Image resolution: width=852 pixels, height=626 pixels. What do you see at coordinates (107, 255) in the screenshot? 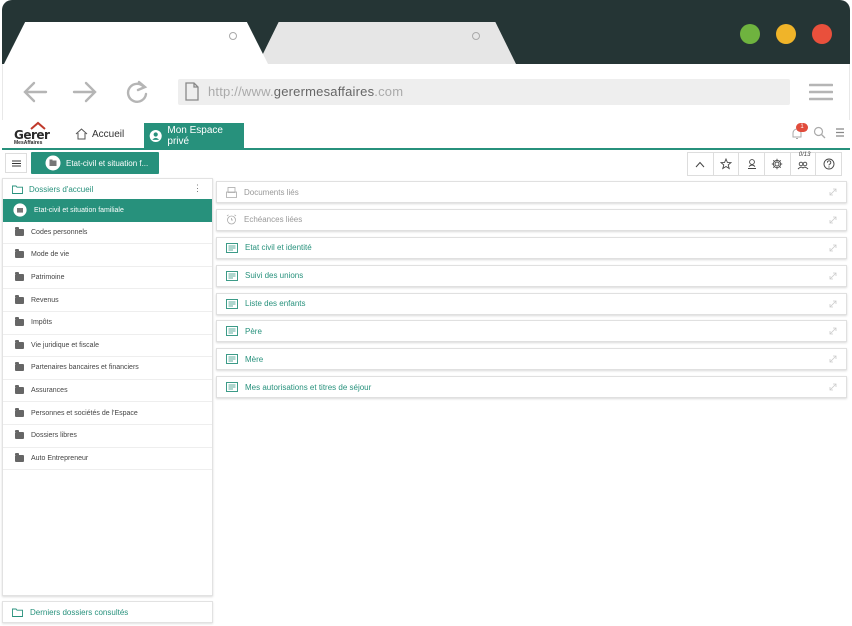
I see `sidebar-item-mode-de-vie: Mode de vie` at bounding box center [107, 255].